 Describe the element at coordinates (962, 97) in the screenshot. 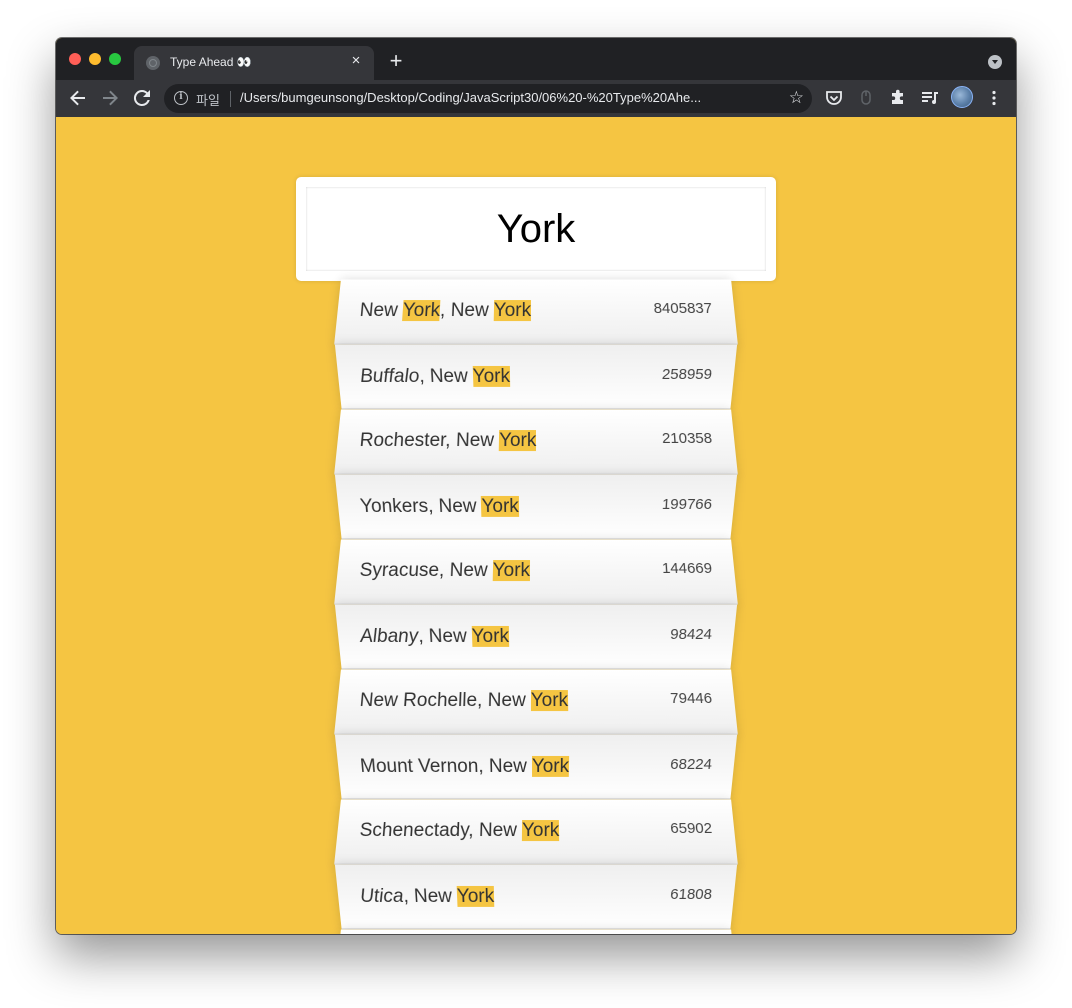

I see `profile-avatar` at that location.